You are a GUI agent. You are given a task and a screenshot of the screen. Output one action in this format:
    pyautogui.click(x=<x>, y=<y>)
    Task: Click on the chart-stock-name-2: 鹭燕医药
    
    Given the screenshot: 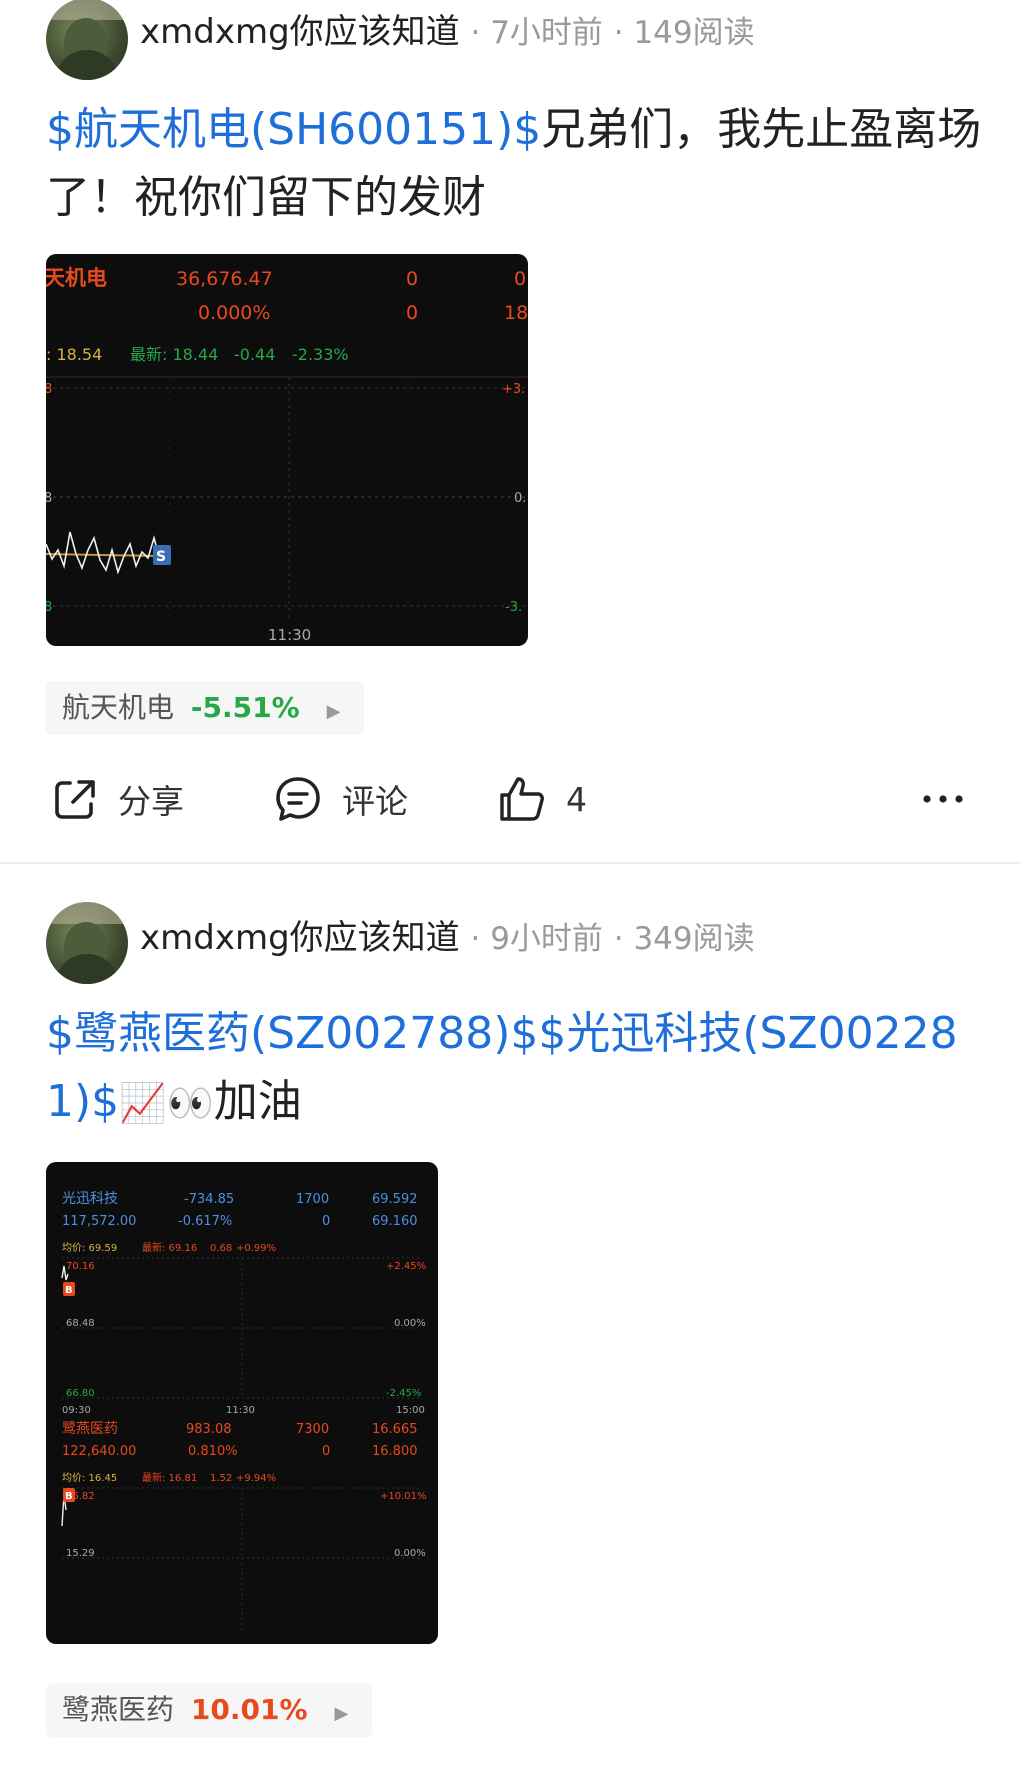 What is the action you would take?
    pyautogui.click(x=90, y=1429)
    